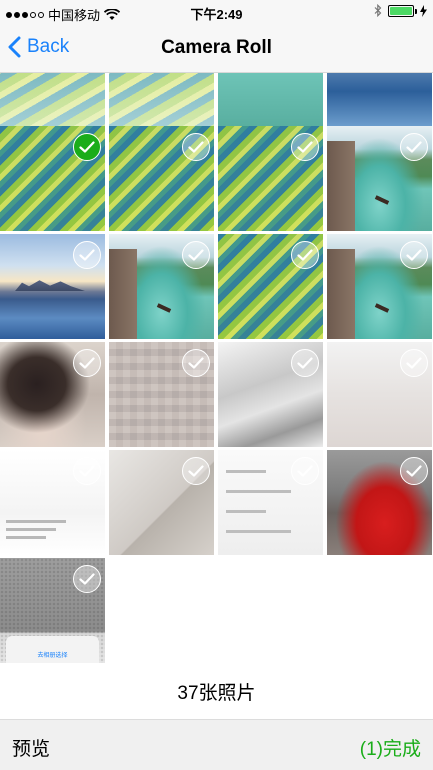 This screenshot has width=433, height=770. I want to click on done-button: (1)完成, so click(390, 747).